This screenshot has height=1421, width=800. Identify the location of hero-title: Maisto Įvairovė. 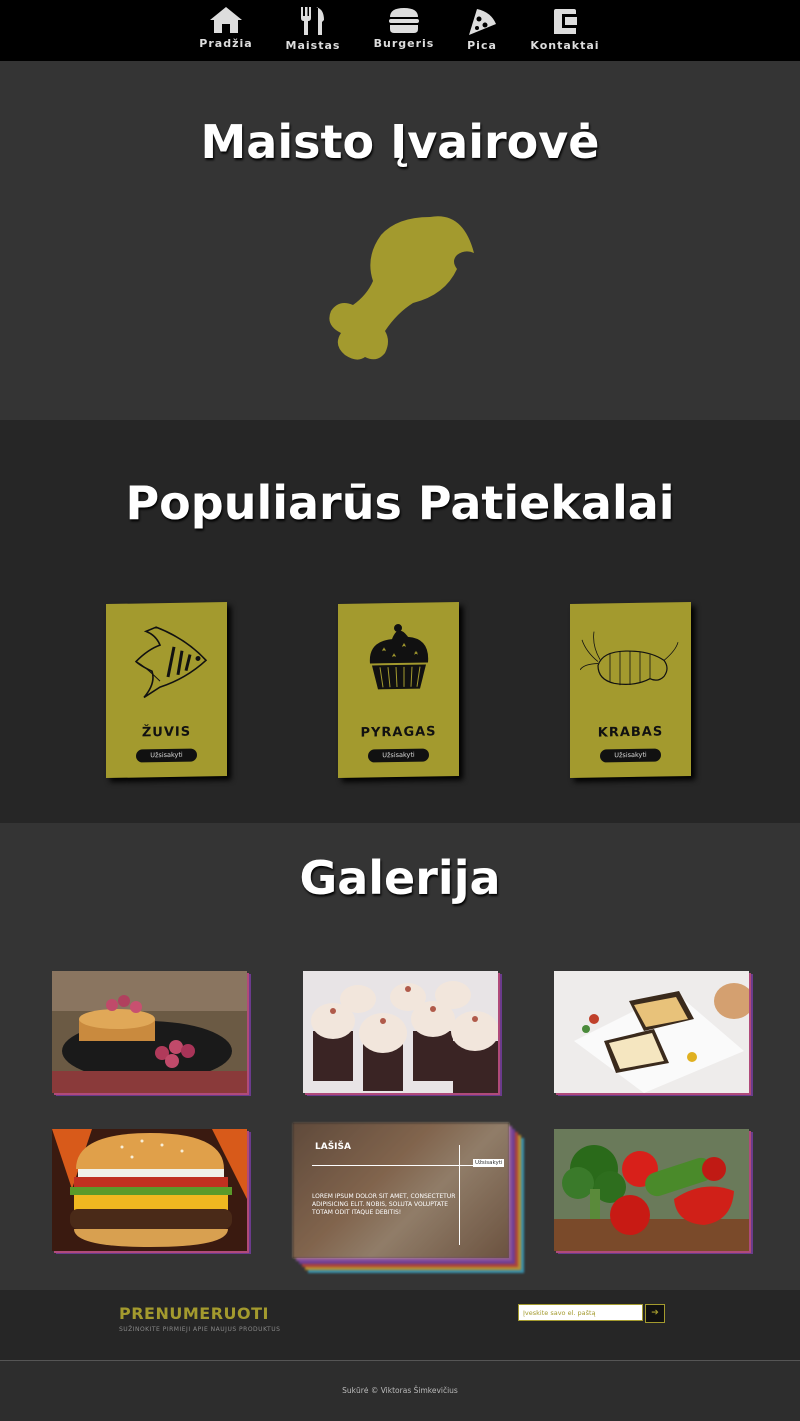
(400, 142).